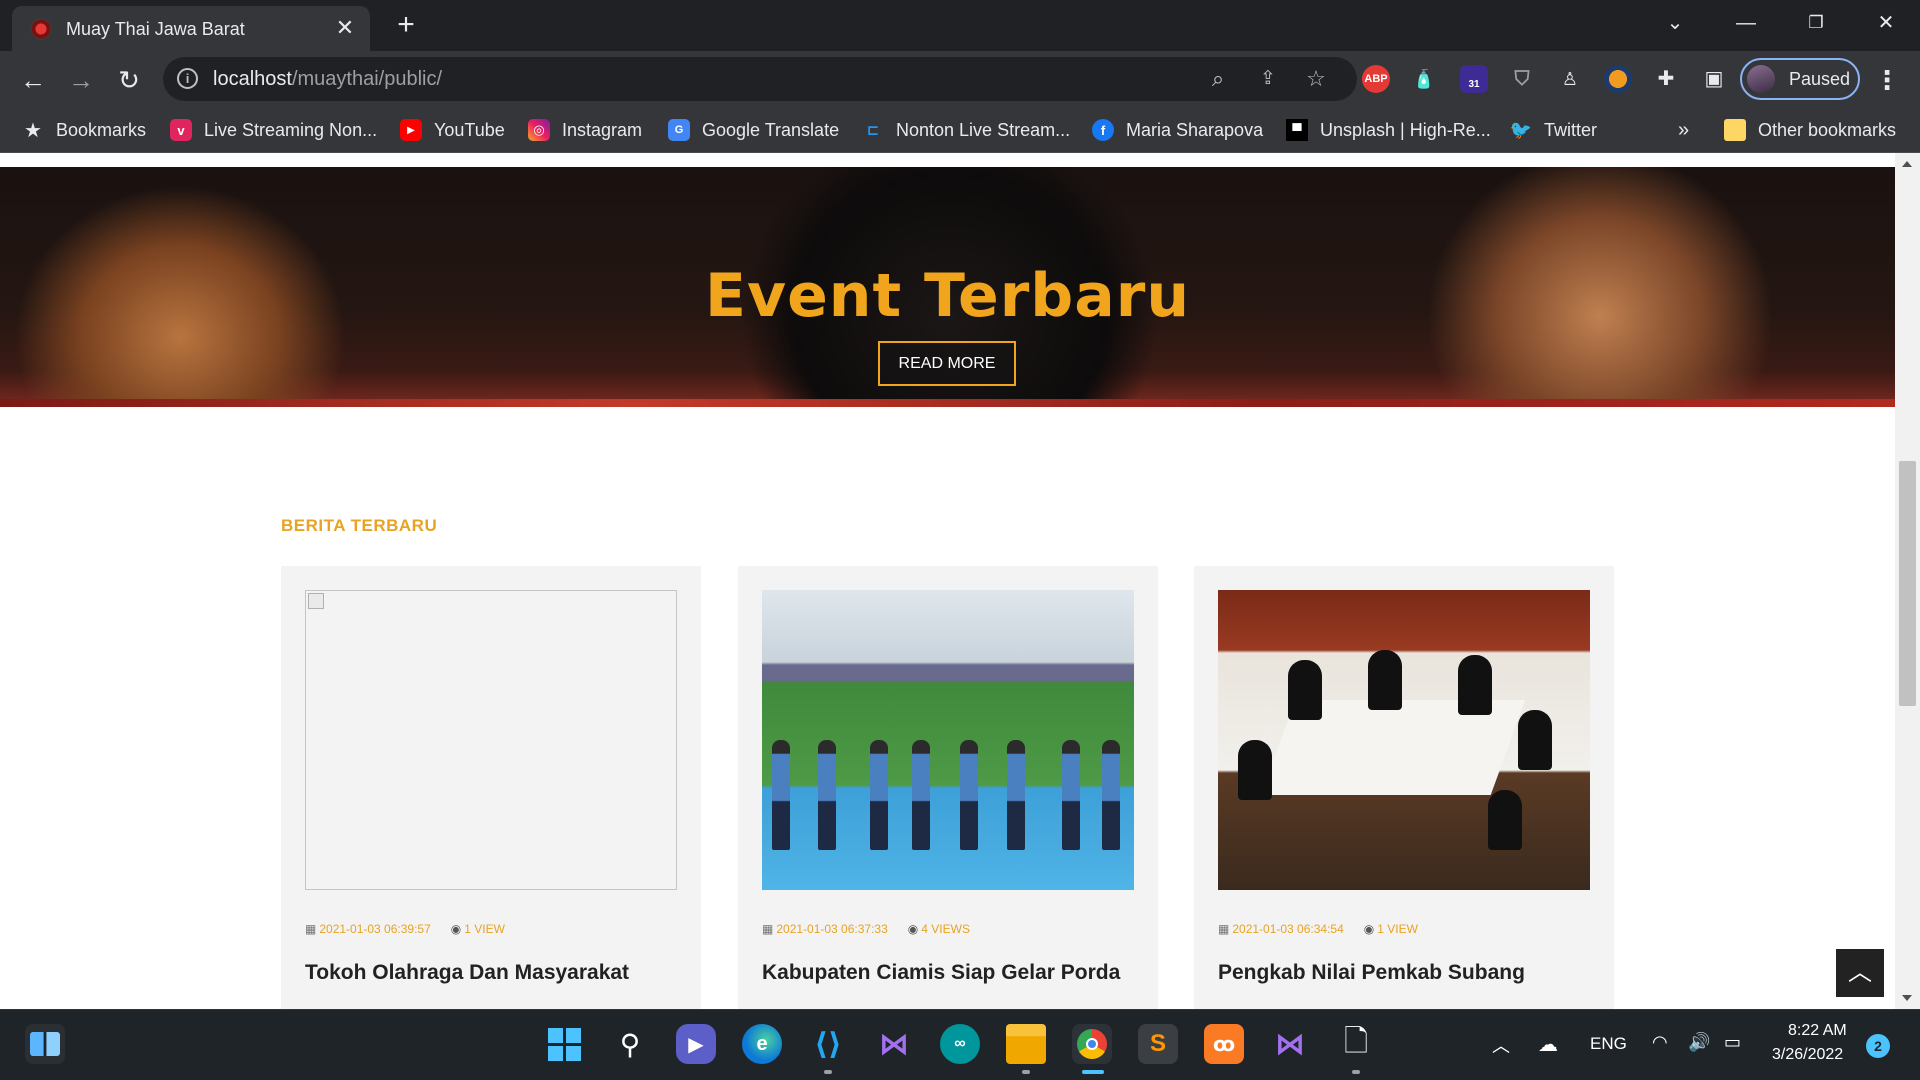  What do you see at coordinates (960, 25) in the screenshot?
I see `tab-strip: Muay Thai Jawa Barat ✕ + ⌄ — ❐ ✕` at bounding box center [960, 25].